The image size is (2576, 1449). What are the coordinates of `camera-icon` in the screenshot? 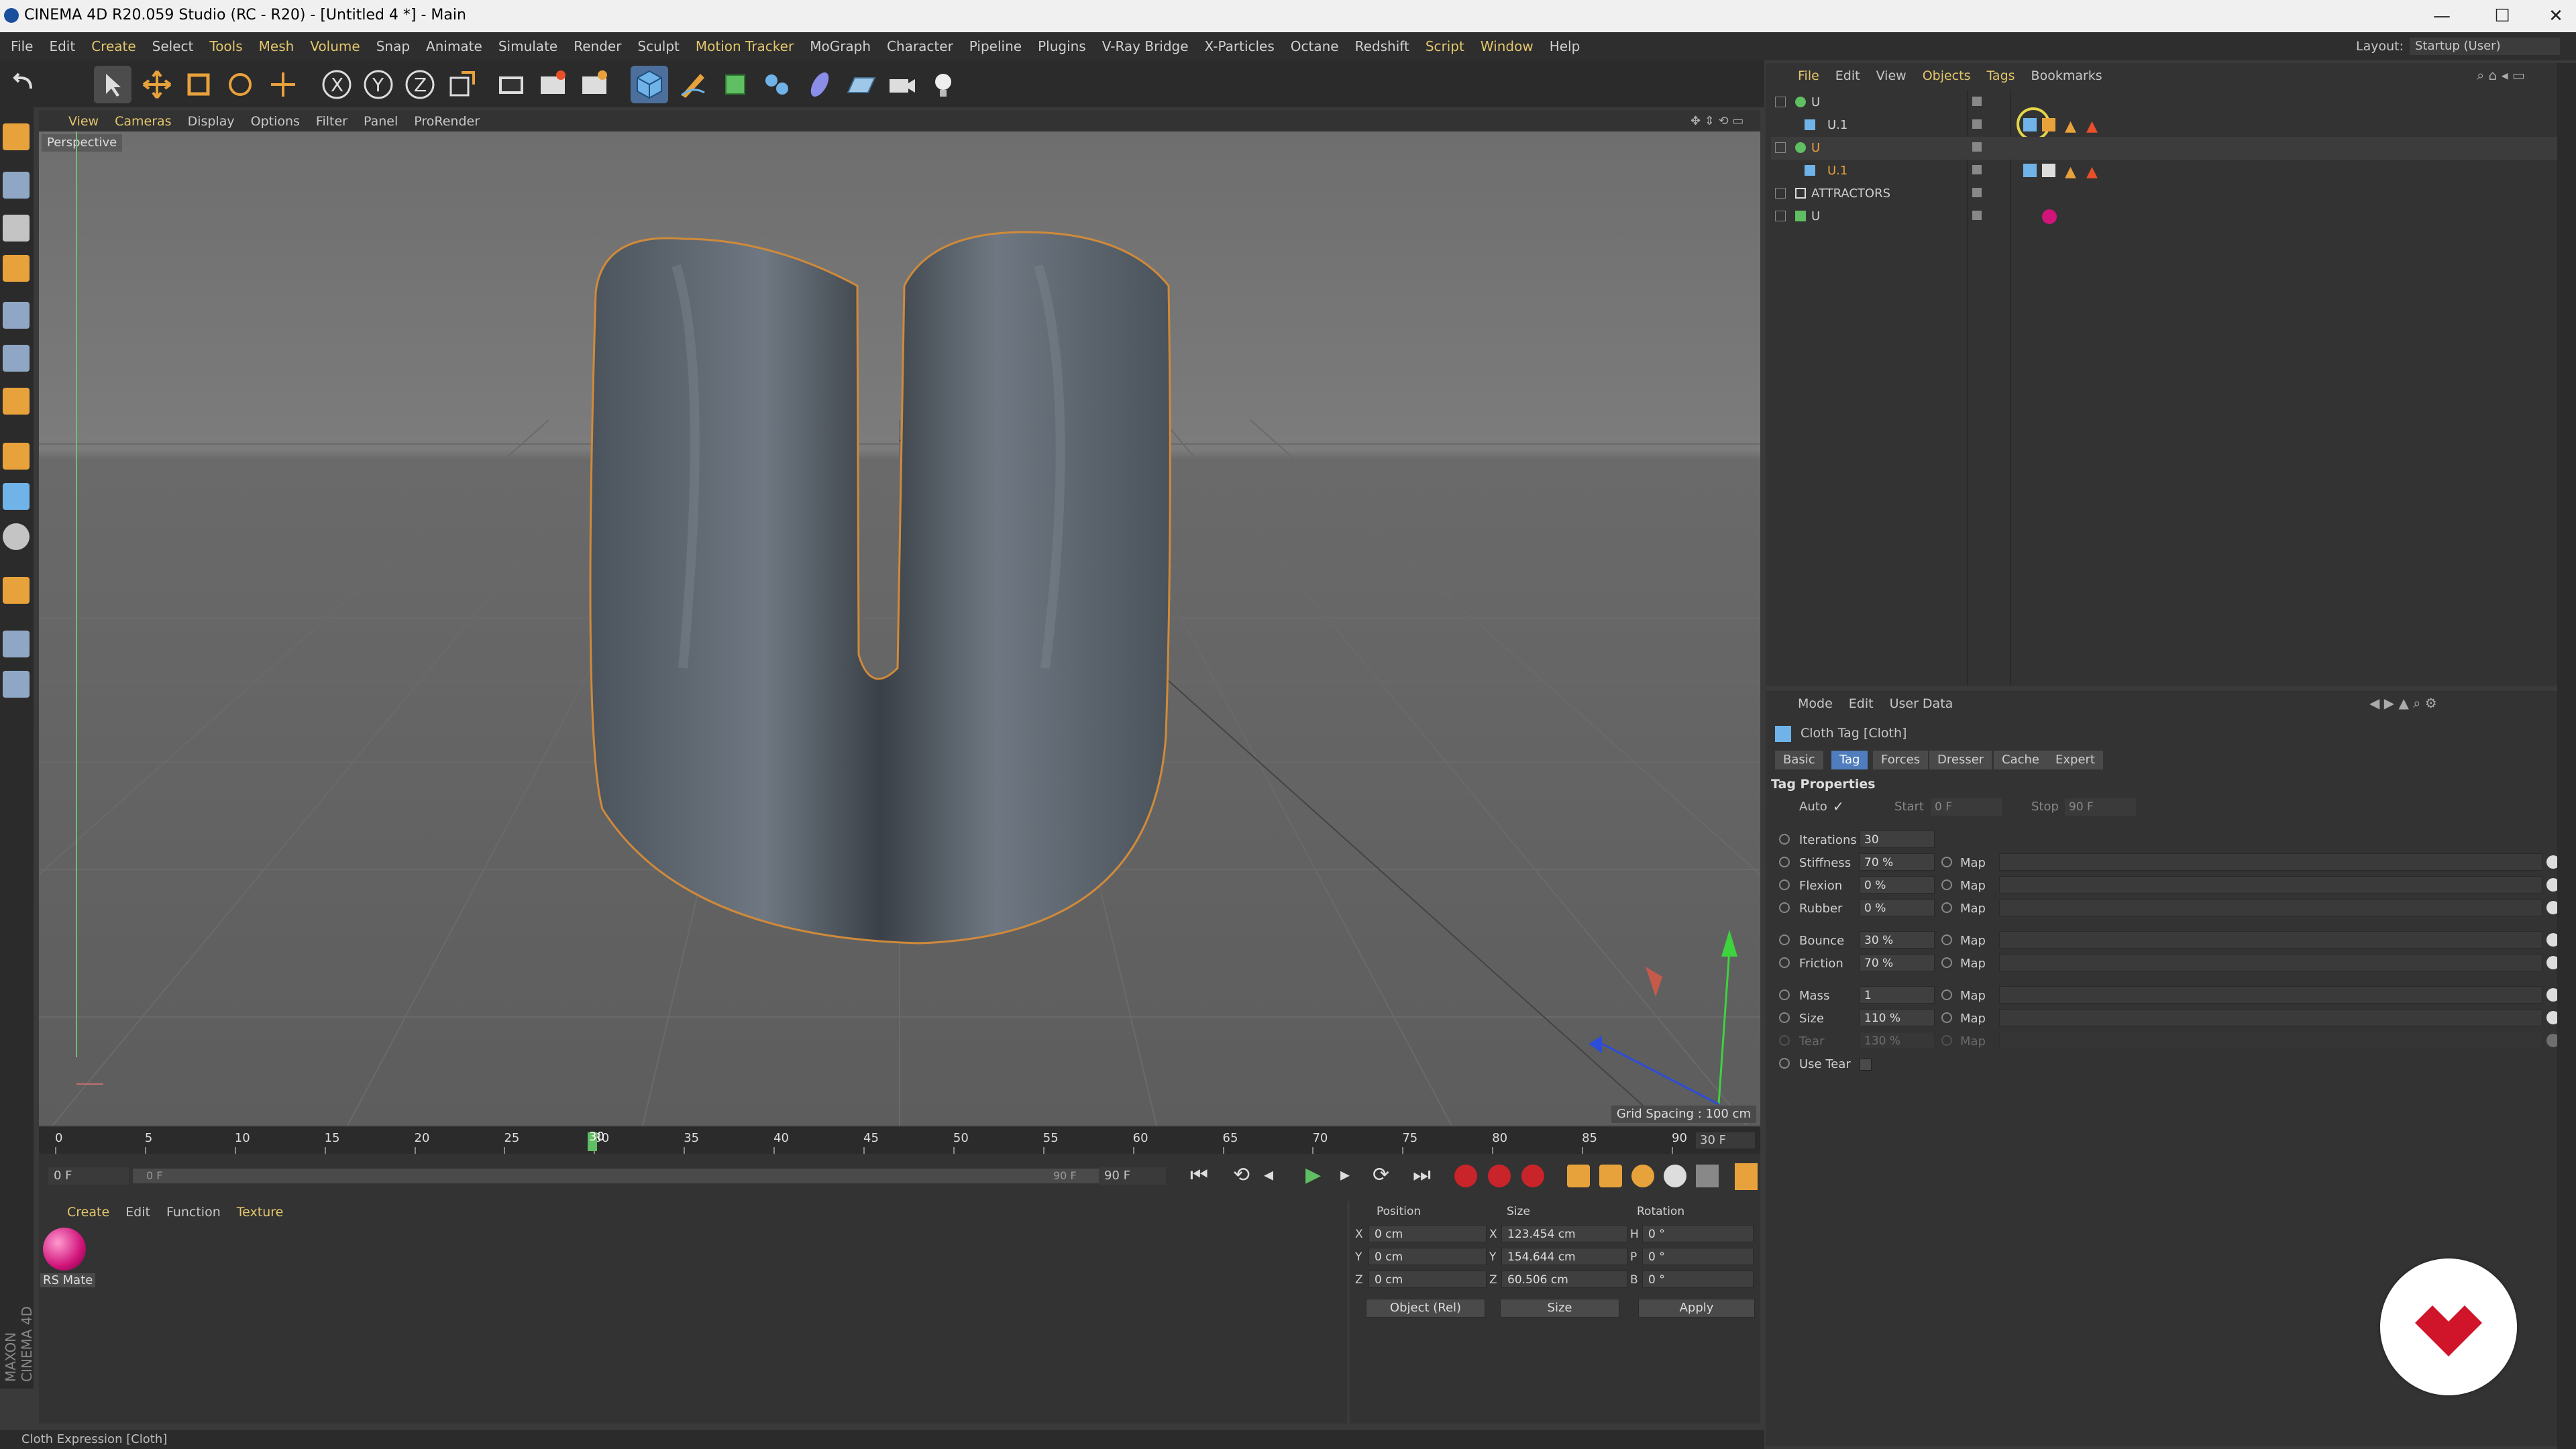 It's located at (901, 84).